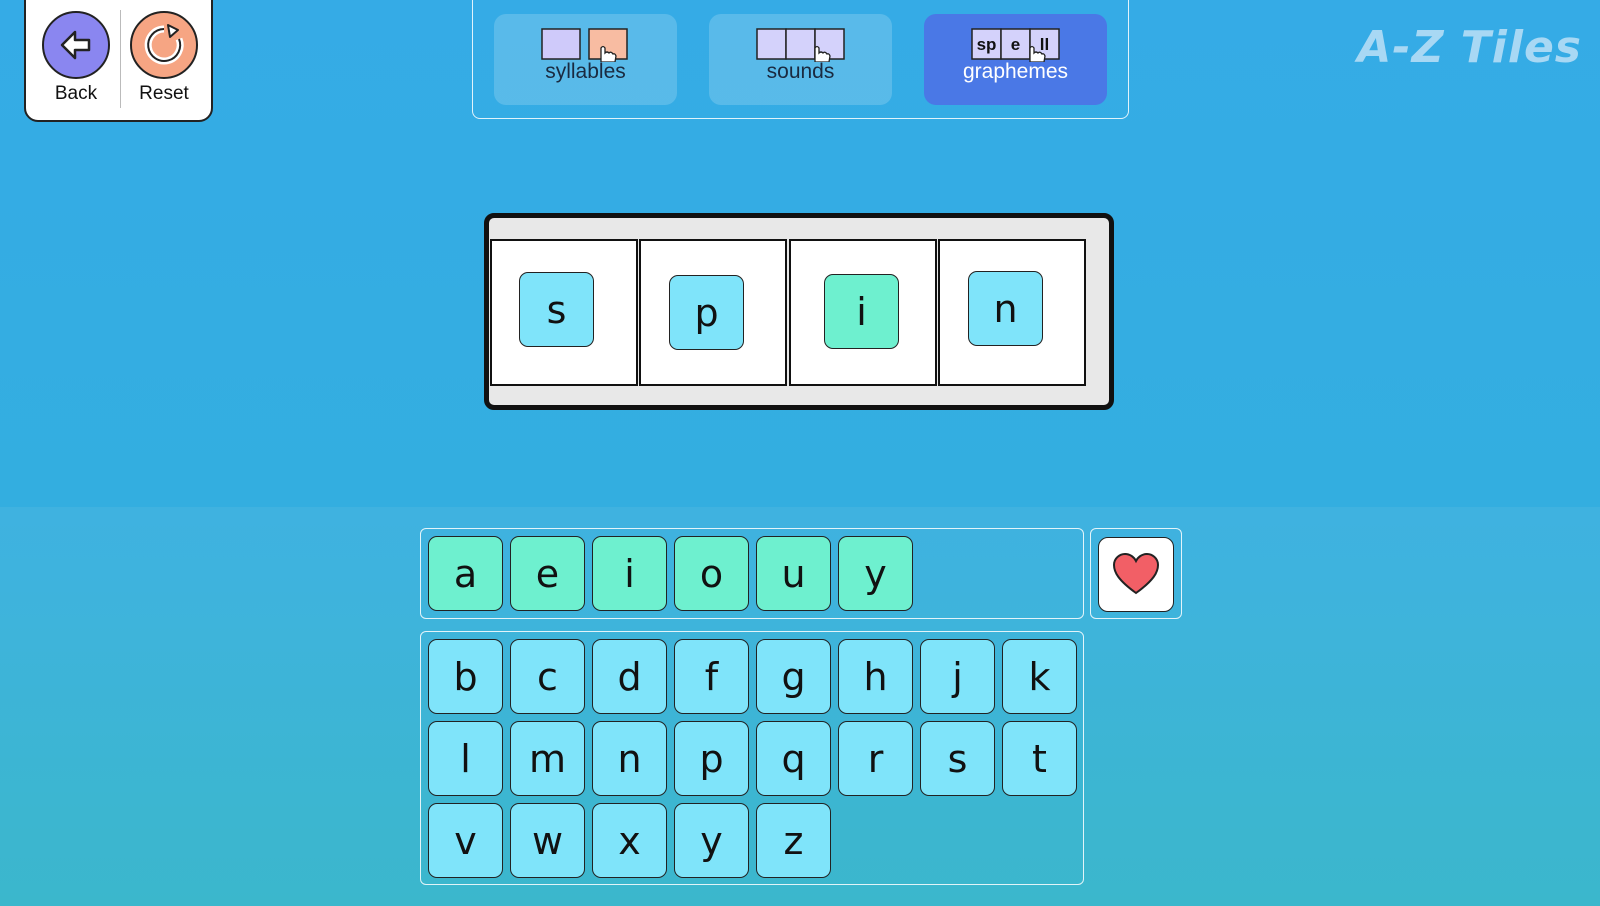 This screenshot has height=906, width=1600. I want to click on vowel-tile: a, so click(465, 573).